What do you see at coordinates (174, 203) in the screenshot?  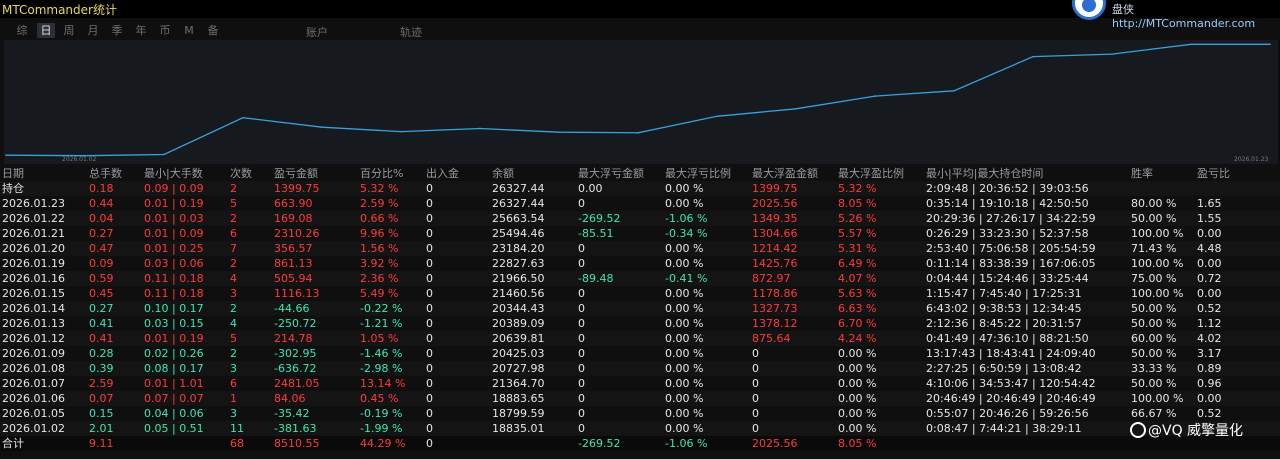 I see `cell-col-2: 0.01 | 0.19` at bounding box center [174, 203].